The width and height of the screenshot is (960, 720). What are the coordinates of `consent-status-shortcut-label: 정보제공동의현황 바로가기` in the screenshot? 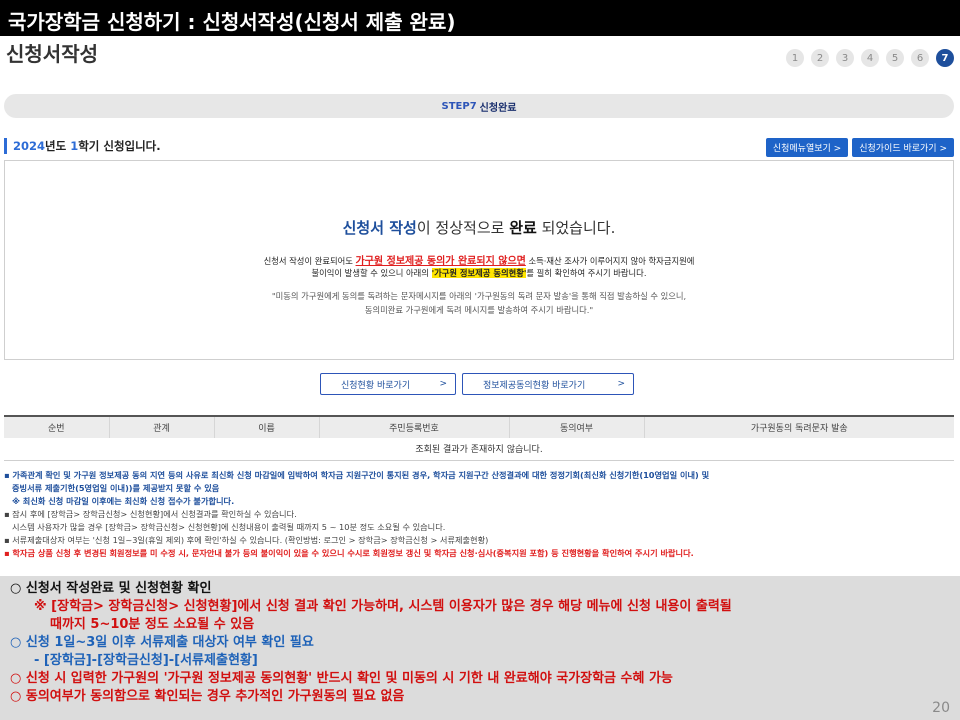 It's located at (534, 384).